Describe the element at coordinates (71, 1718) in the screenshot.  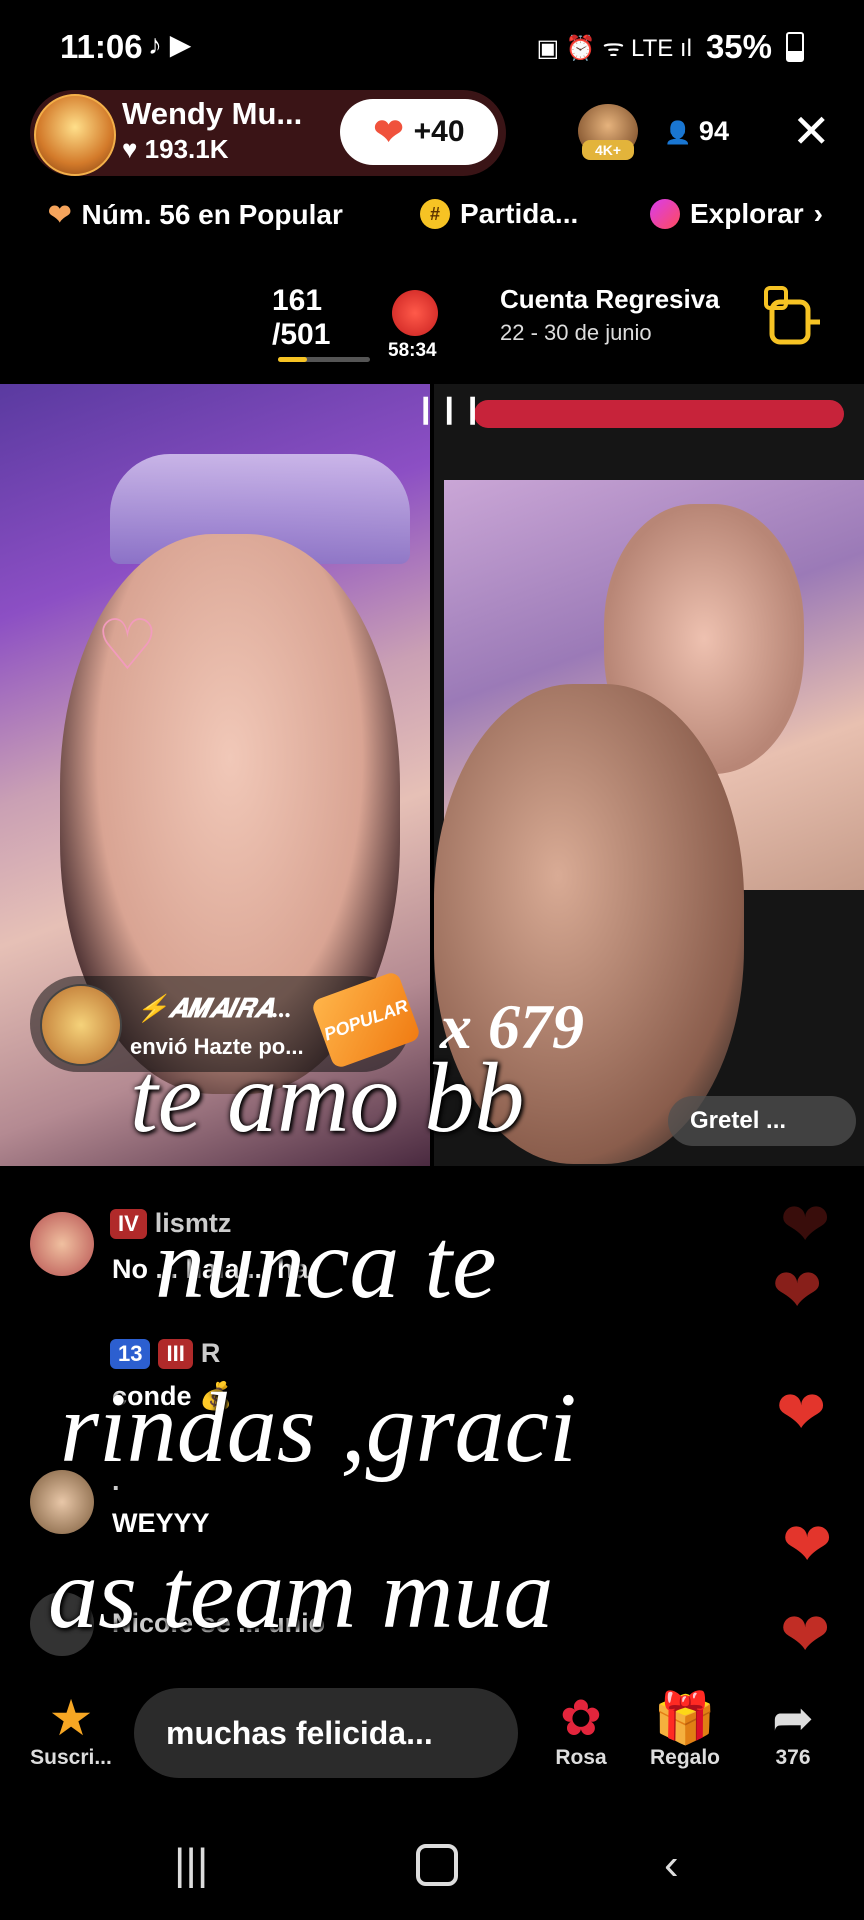
I see `star-planet-icon: ★` at that location.